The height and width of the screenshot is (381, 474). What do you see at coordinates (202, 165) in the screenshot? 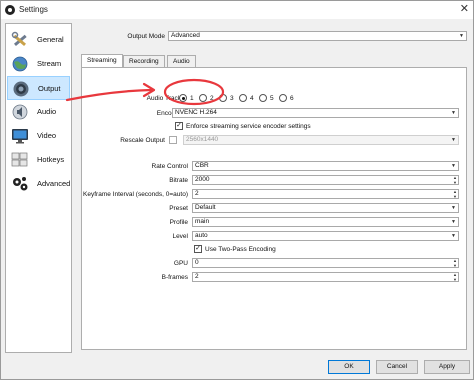
I see `rate-control-value: CBR` at bounding box center [202, 165].